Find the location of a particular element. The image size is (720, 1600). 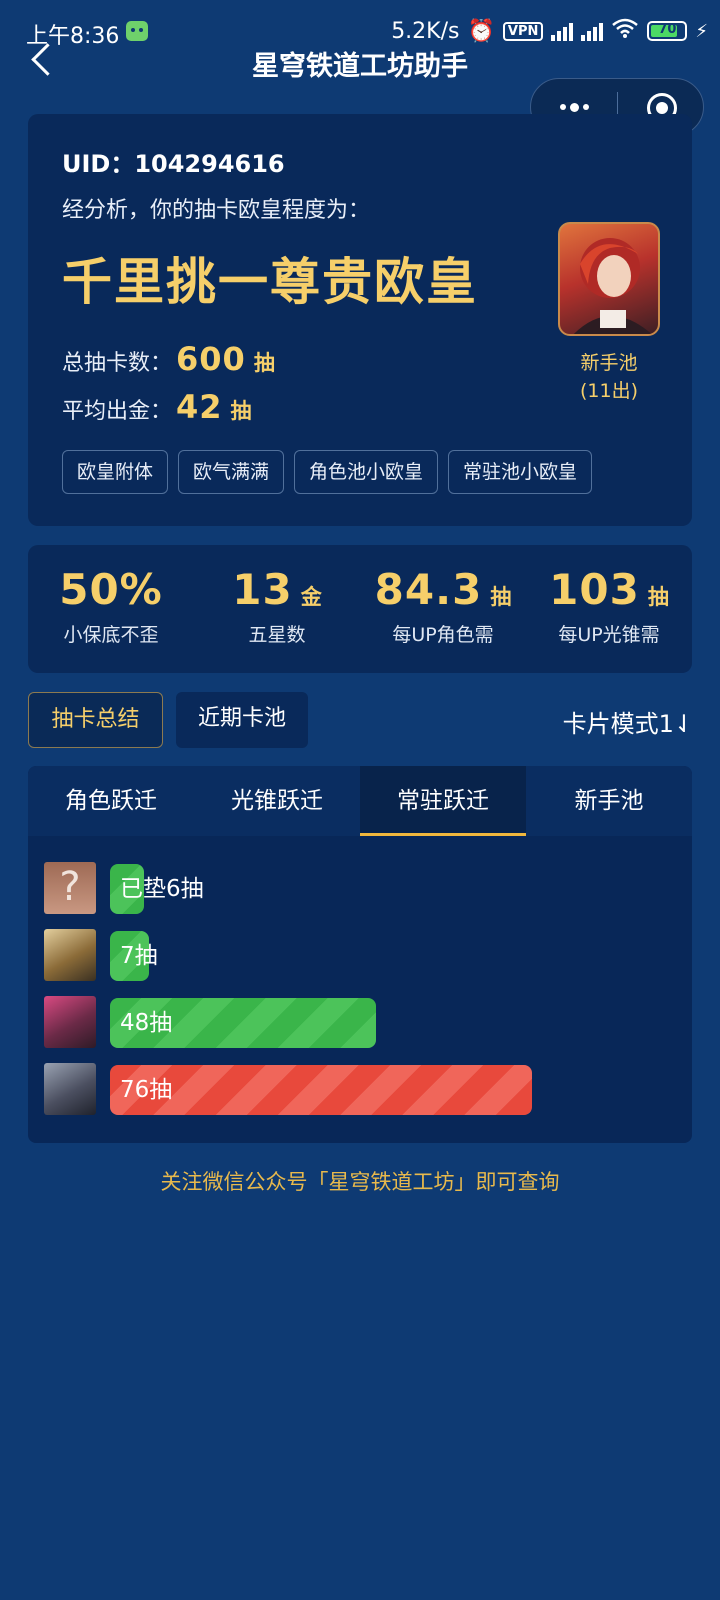

stat-value: 13 is located at coordinates (262, 589).